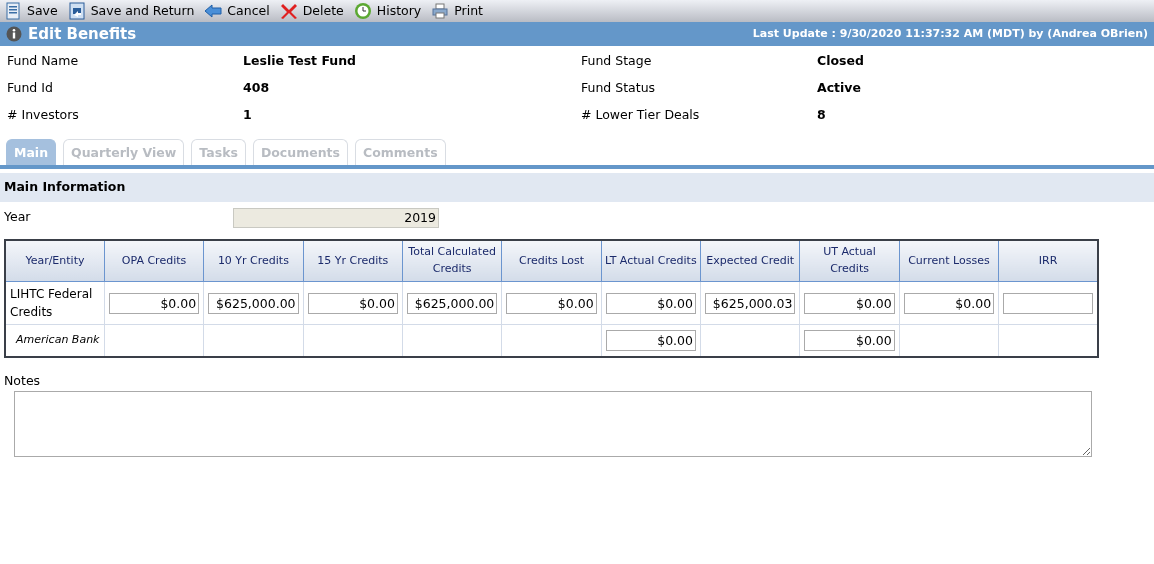 The height and width of the screenshot is (564, 1154). I want to click on column-header: LT Actual Credits, so click(651, 260).